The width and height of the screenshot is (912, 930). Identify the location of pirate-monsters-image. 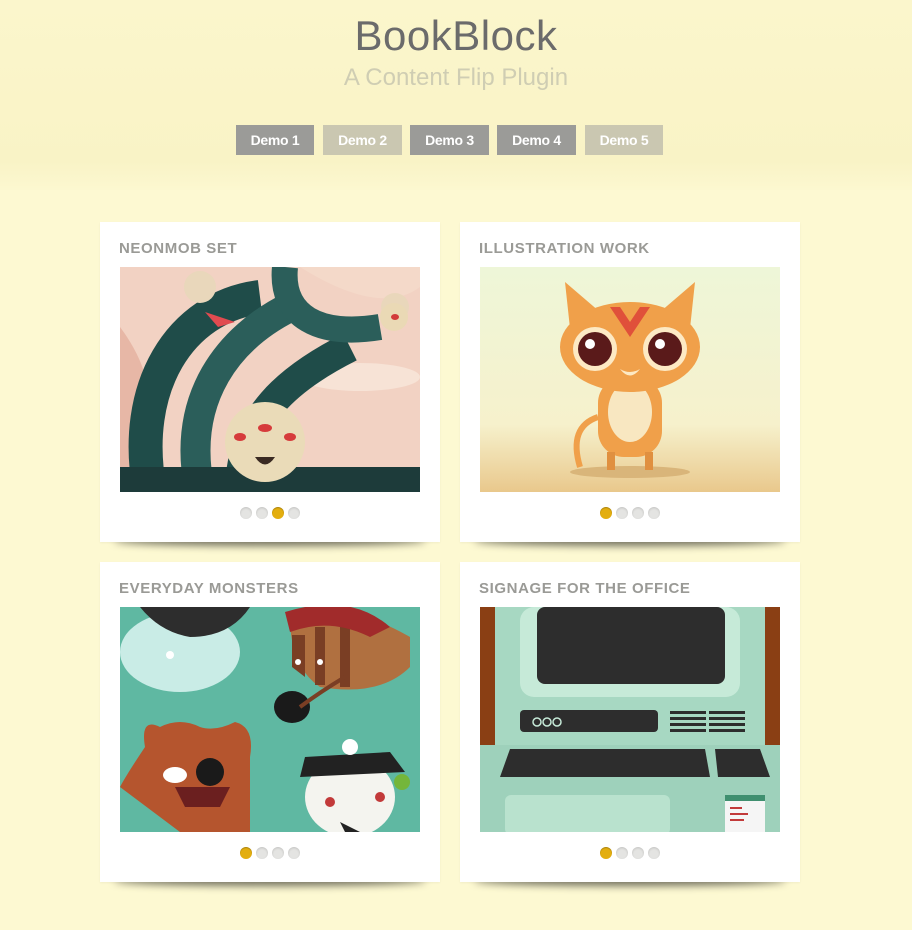
(270, 719).